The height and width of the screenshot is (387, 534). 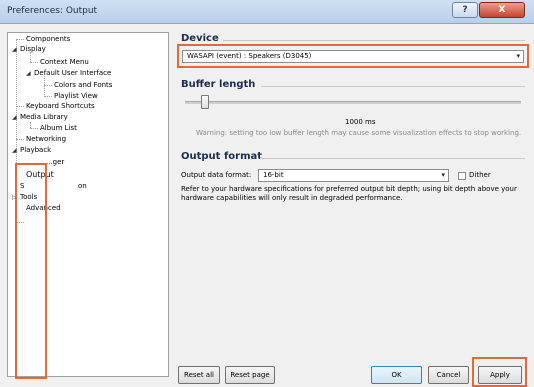 What do you see at coordinates (353, 56) in the screenshot?
I see `device-dropdown: WASAPI (event) : Speakers (D3045) ▾` at bounding box center [353, 56].